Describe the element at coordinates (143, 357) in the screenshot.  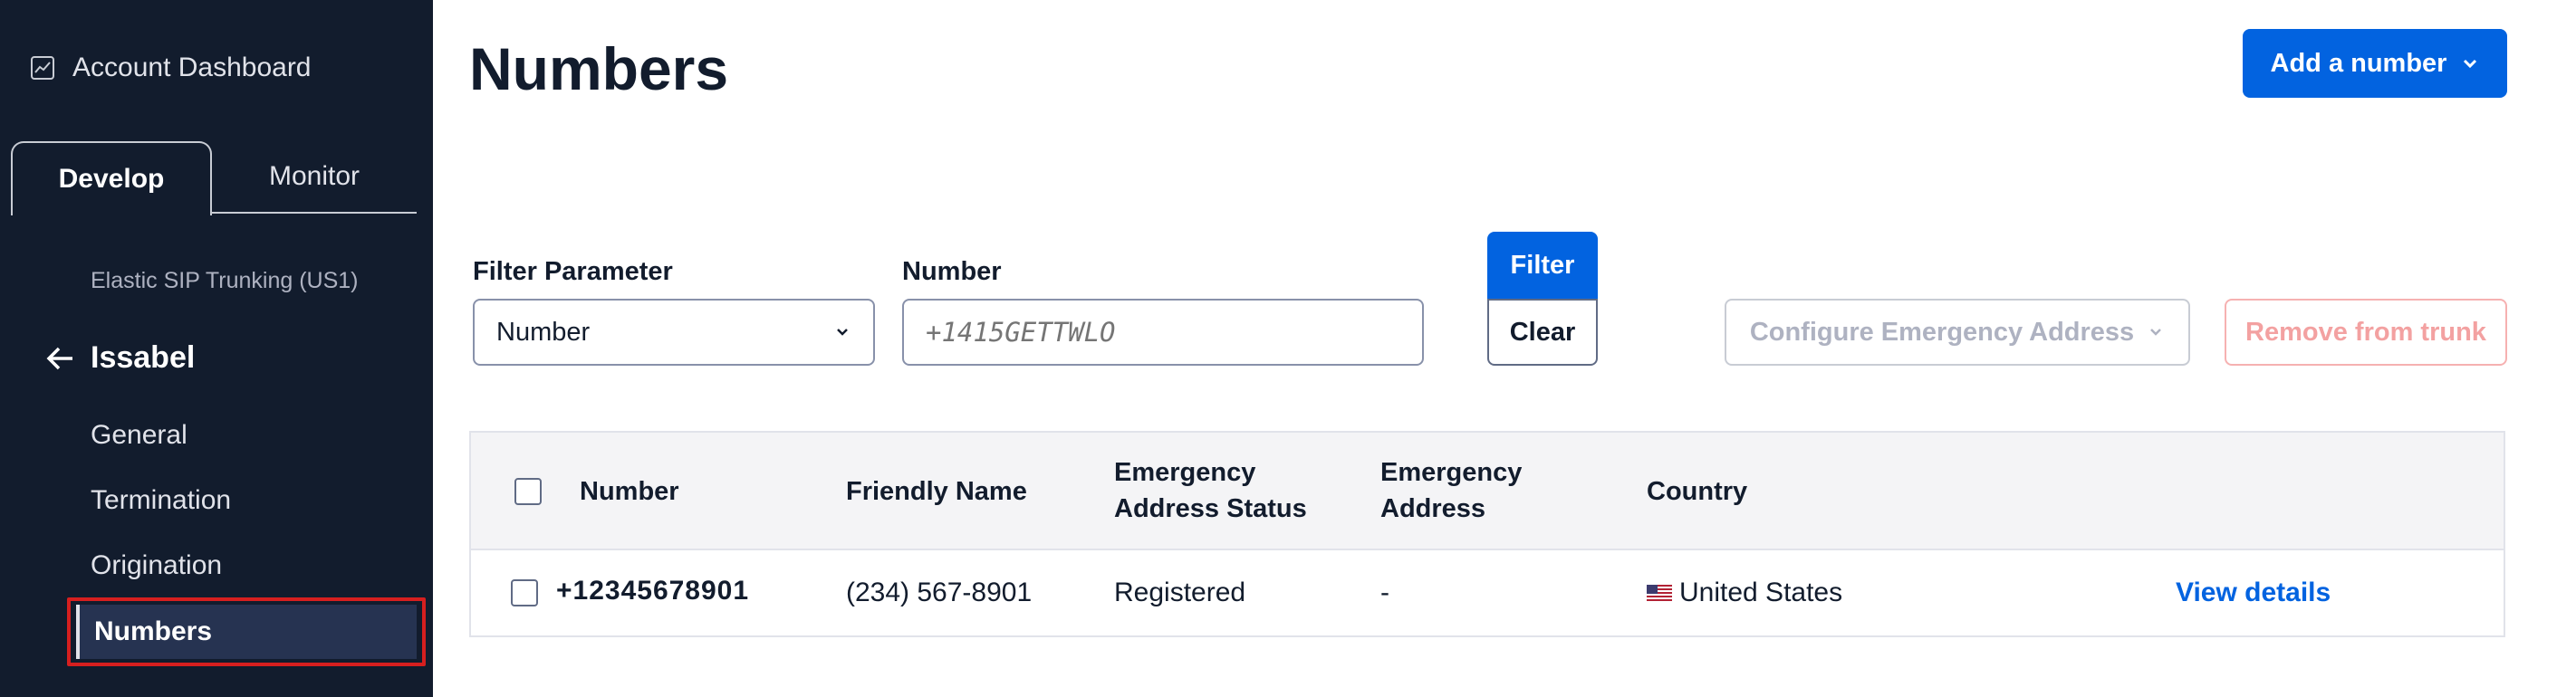
I see `trunk-name: Issabel` at that location.